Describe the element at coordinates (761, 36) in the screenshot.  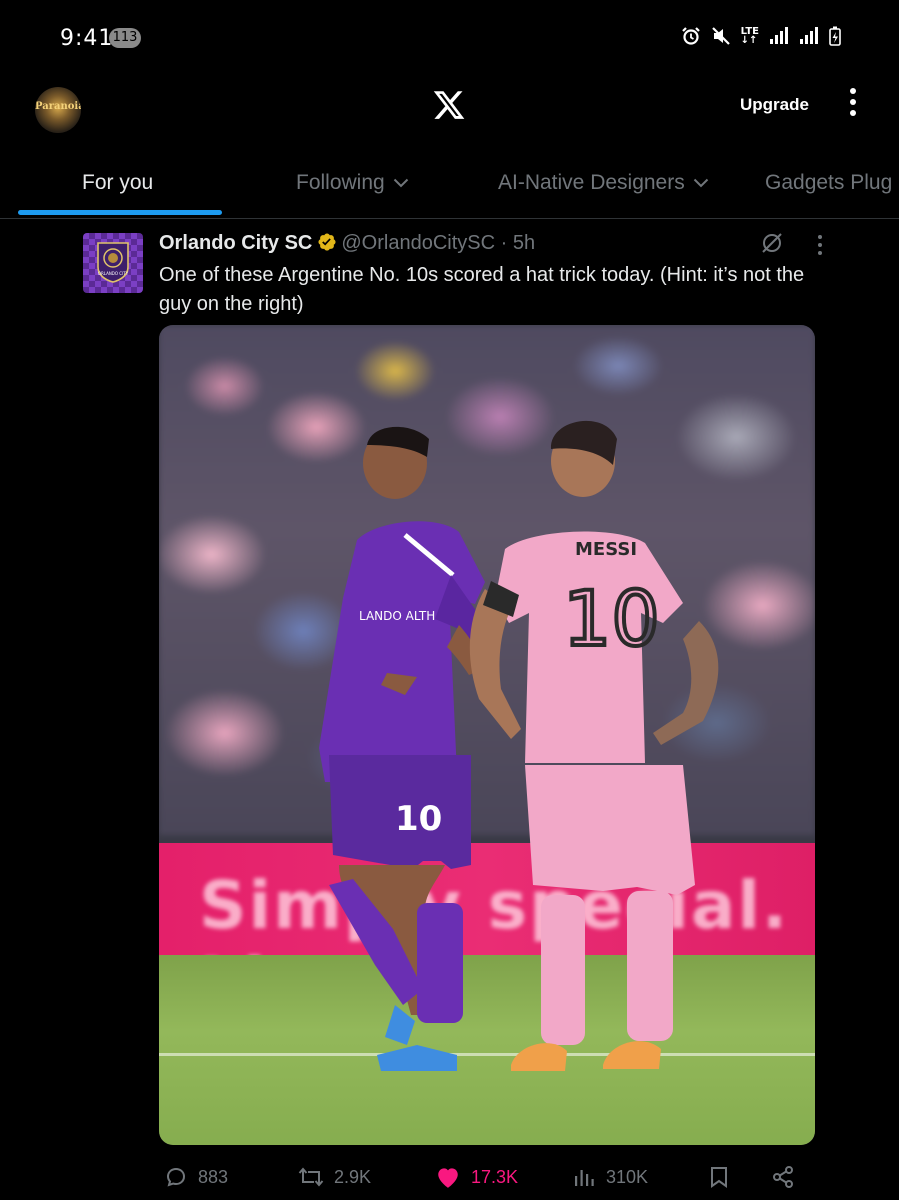
I see `system-icons: LTE ↓↑` at that location.